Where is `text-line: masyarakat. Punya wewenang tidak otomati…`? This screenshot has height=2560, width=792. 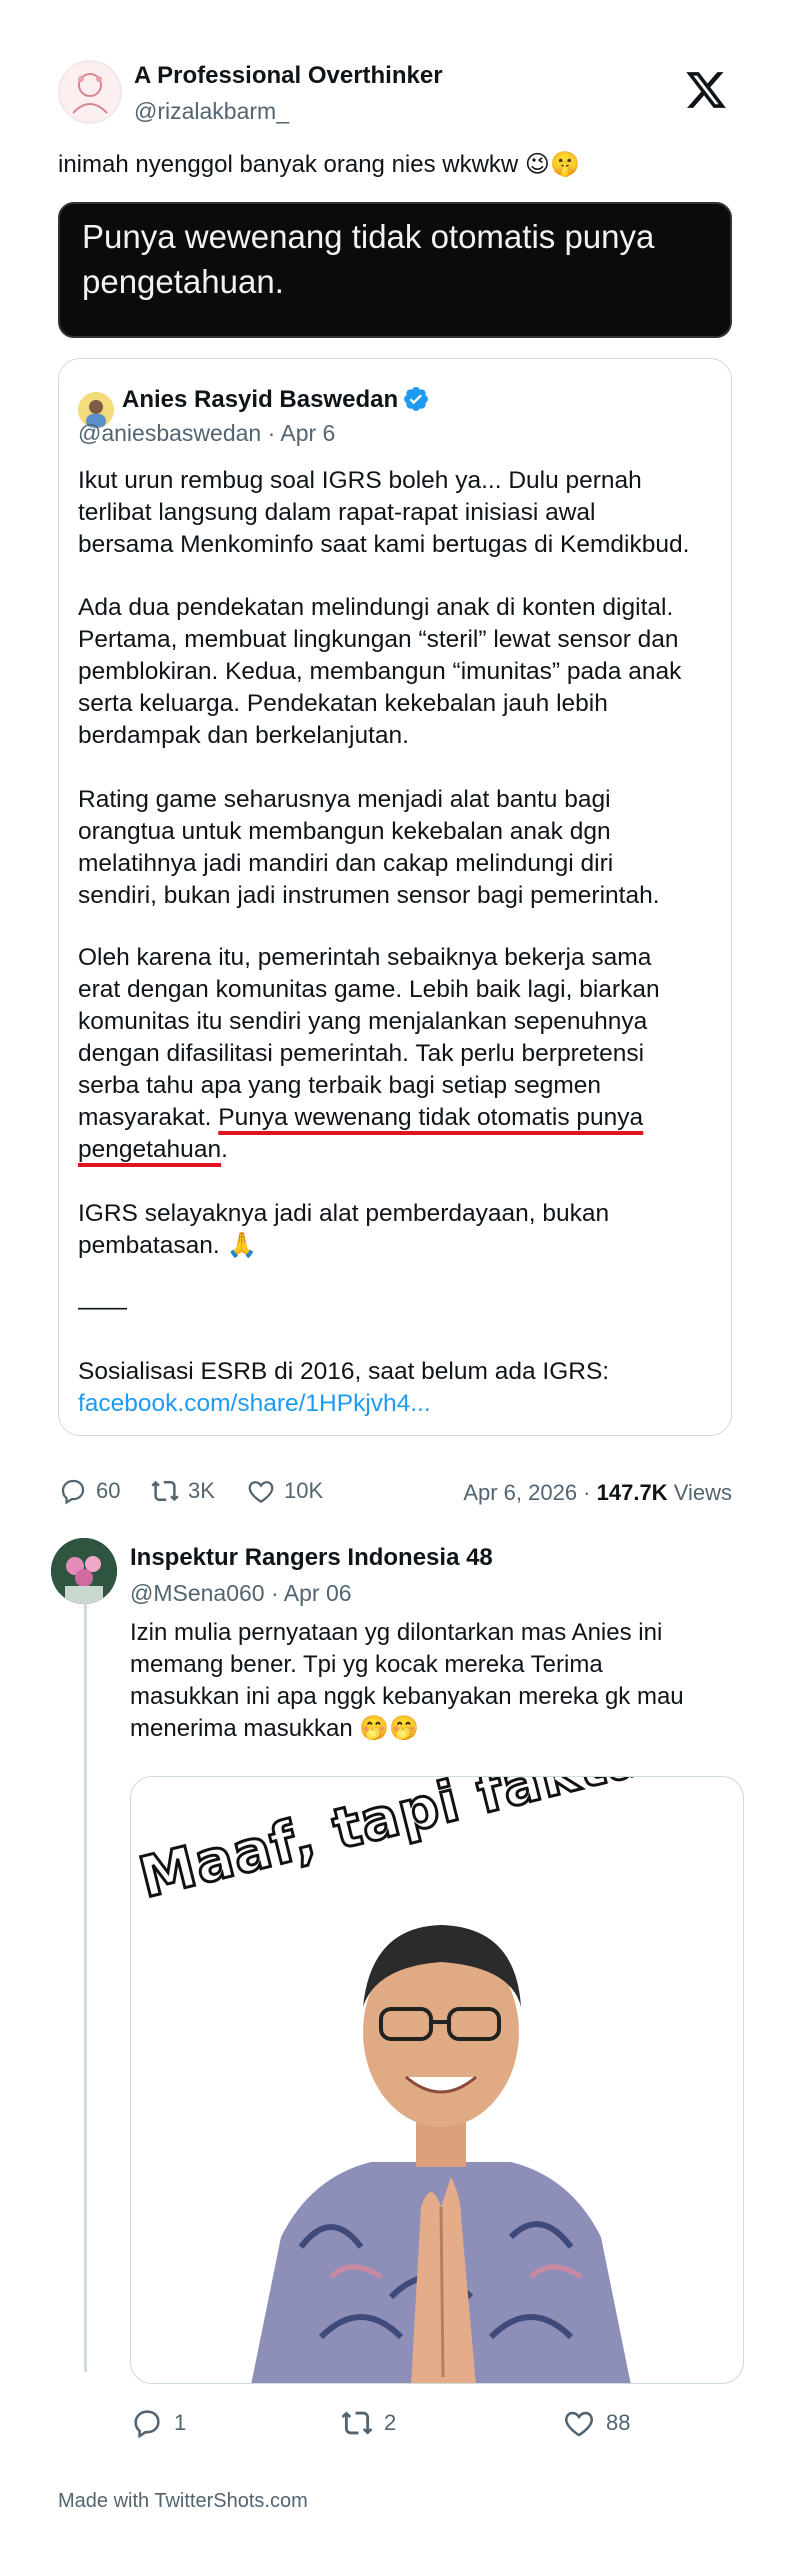
text-line: masyarakat. Punya wewenang tidak otomati… is located at coordinates (388, 1118).